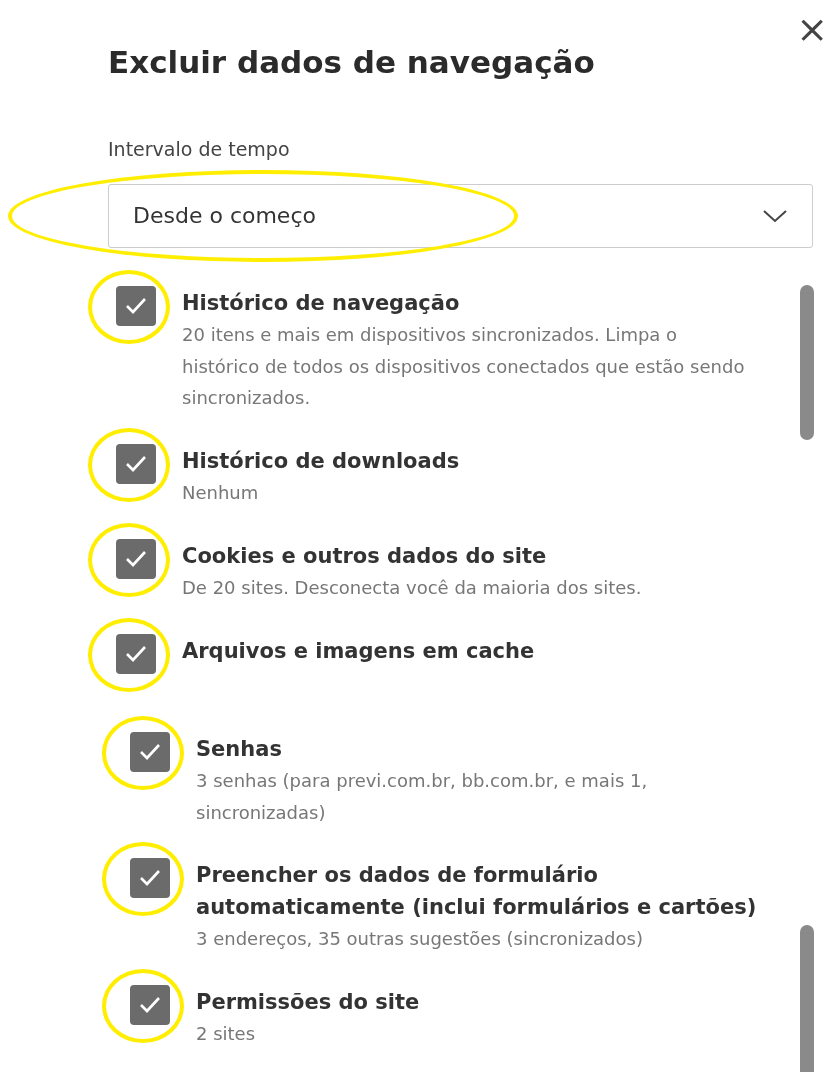 This screenshot has height=1072, width=830. What do you see at coordinates (199, 150) in the screenshot?
I see `field-label: Intervalo de tempo` at bounding box center [199, 150].